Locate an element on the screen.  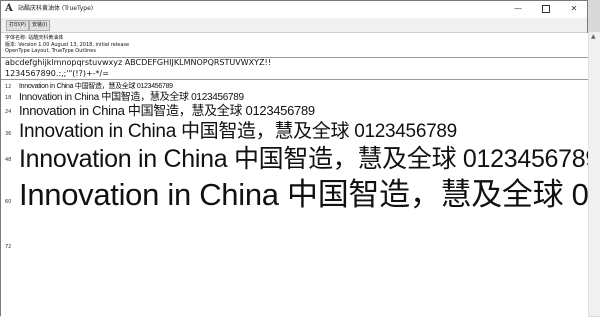
print-button: 打印(P) is located at coordinates (17, 25).